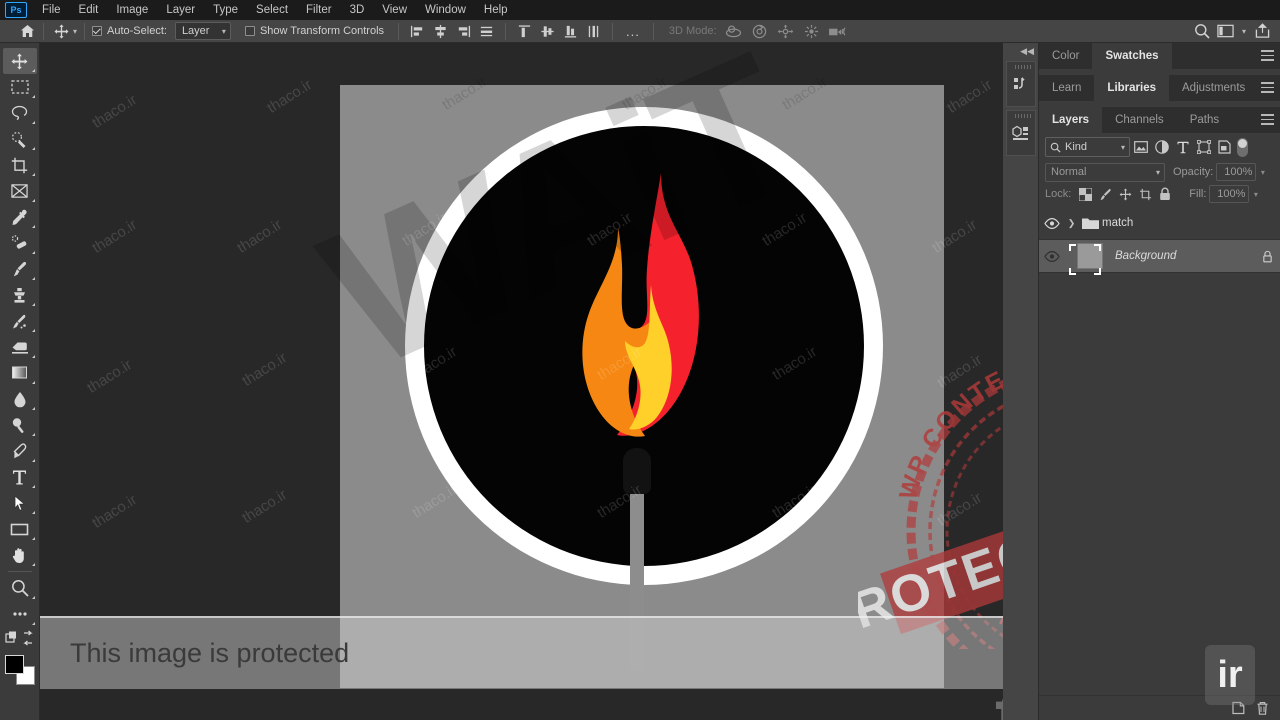  I want to click on lasso-tool, so click(20, 113).